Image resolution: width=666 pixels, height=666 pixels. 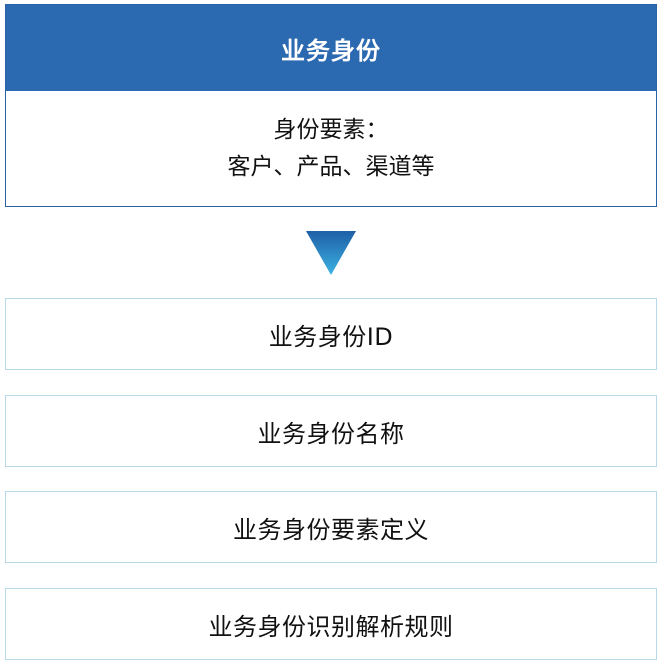 I want to click on identity-elements-examples: 客户、产品、渠道等, so click(x=331, y=166).